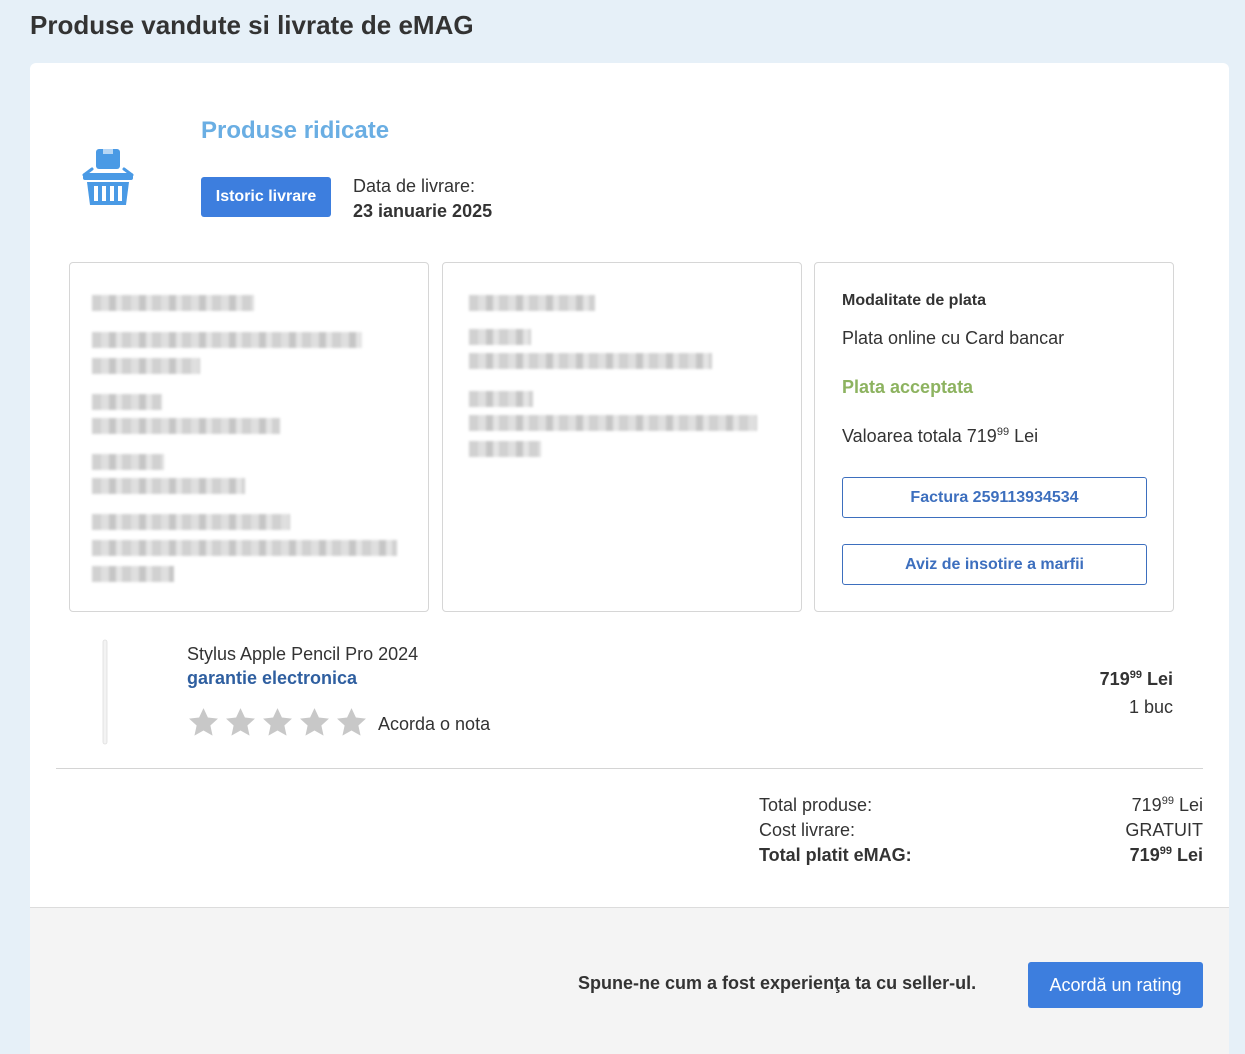  What do you see at coordinates (953, 338) in the screenshot?
I see `payment-method: Plata online cu Card bancar` at bounding box center [953, 338].